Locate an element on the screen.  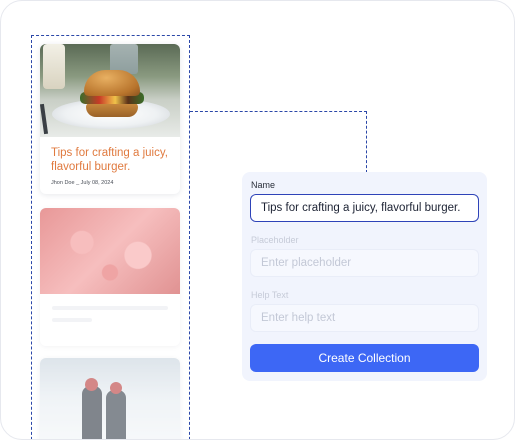
placeholder-input: Enter placeholder is located at coordinates (364, 263).